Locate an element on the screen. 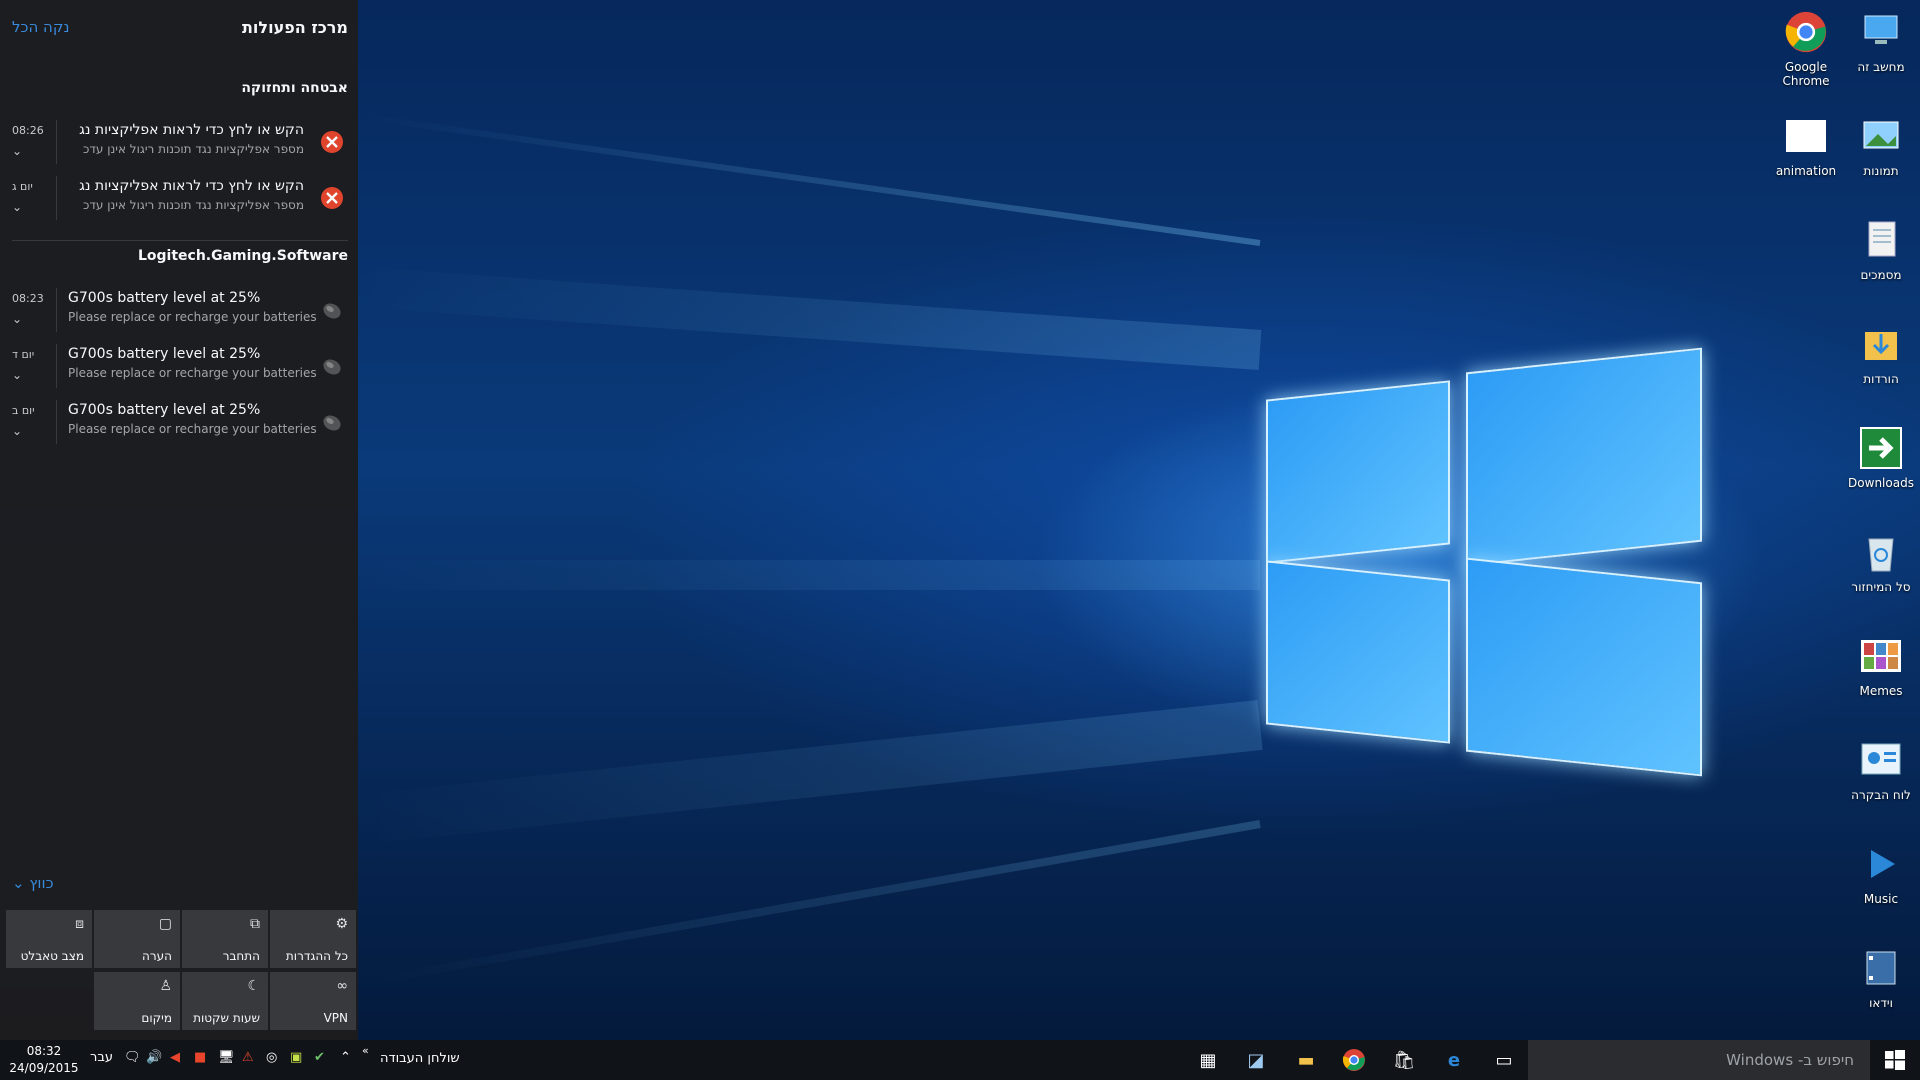 The image size is (1920, 1080). desktop-icon-video: וידאו is located at coordinates (1881, 977).